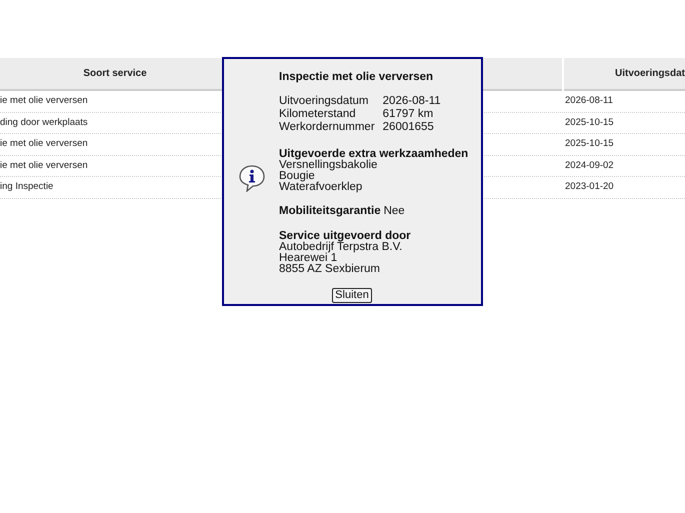 This screenshot has height=513, width=685. Describe the element at coordinates (589, 165) in the screenshot. I see `table-cell: 2024-09-02` at that location.